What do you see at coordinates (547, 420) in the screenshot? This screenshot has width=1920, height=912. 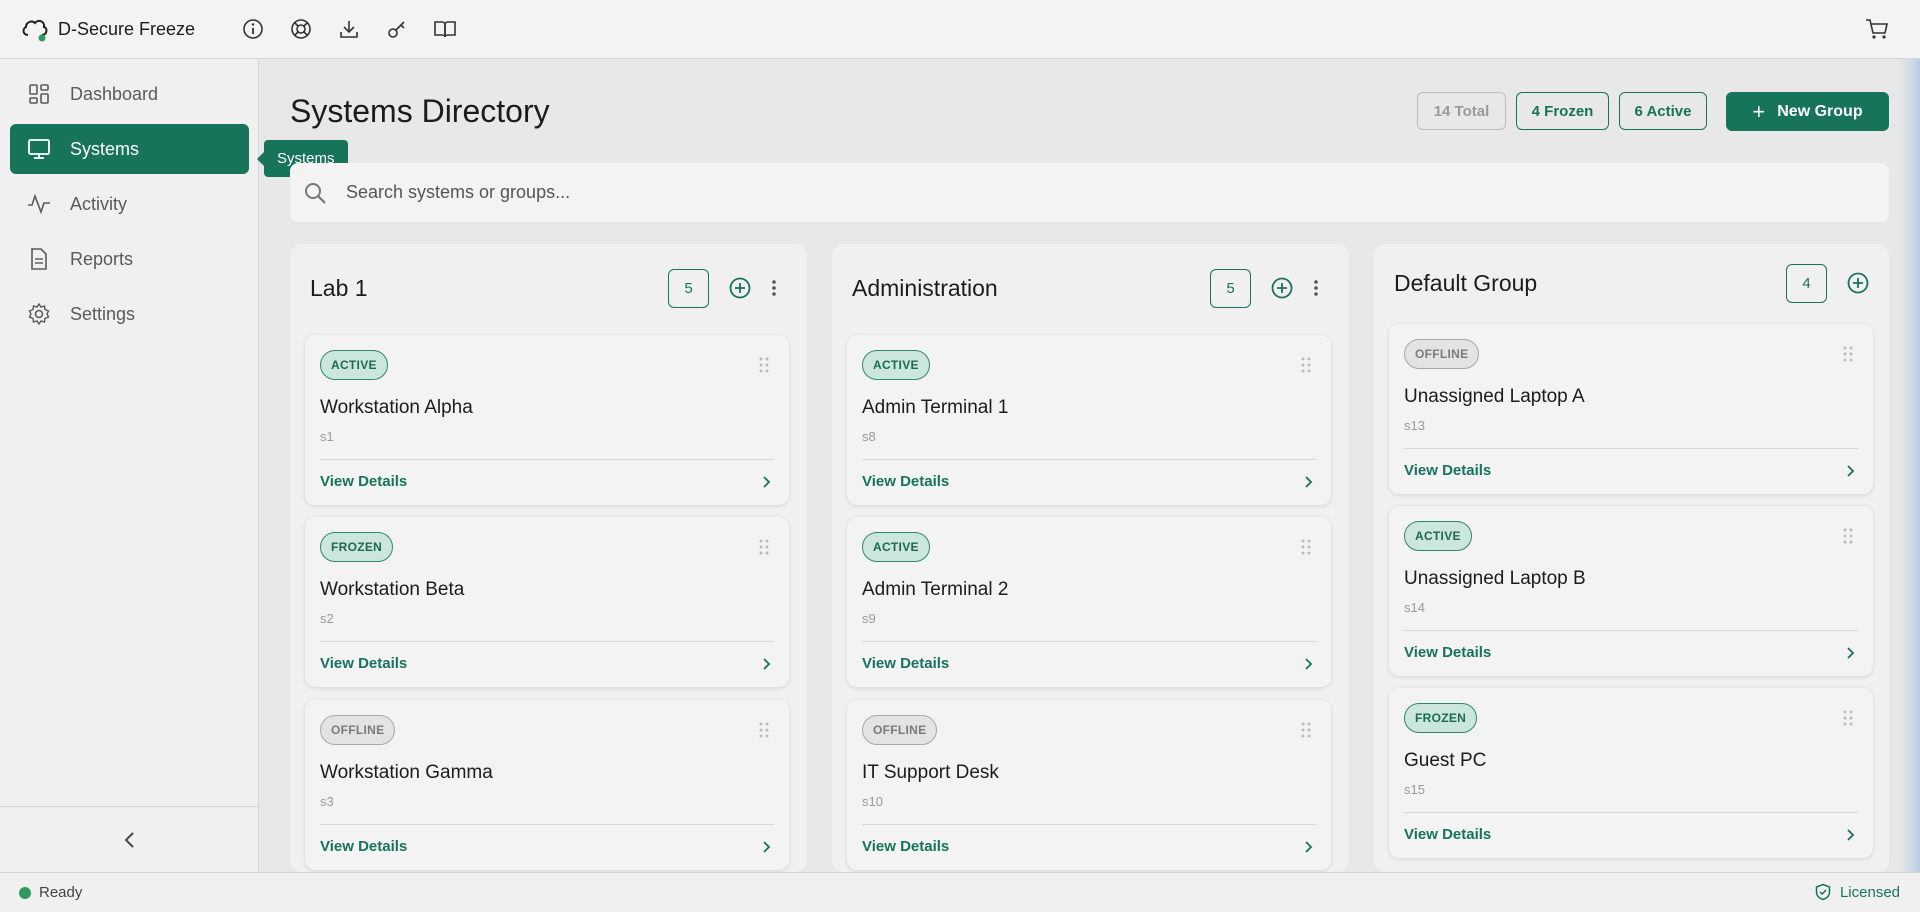 I see `system-card: ACTIVE Workstation Alpha s1 View Details` at bounding box center [547, 420].